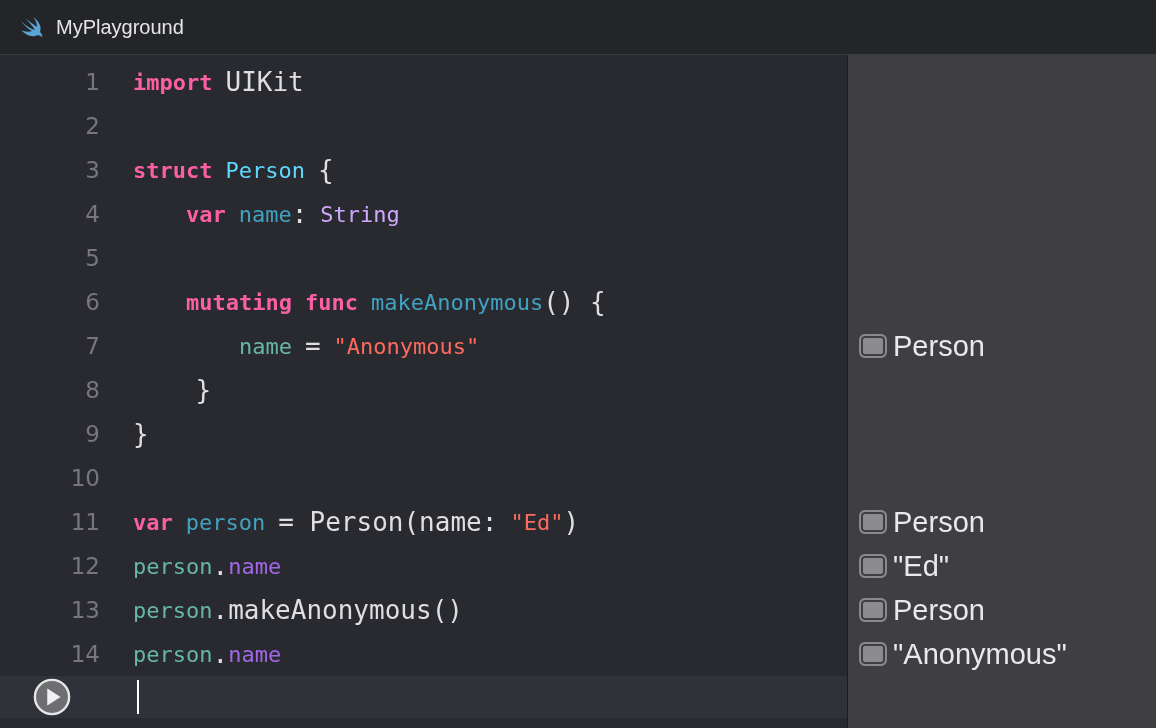 The width and height of the screenshot is (1156, 728). Describe the element at coordinates (138, 697) in the screenshot. I see `text-cursor` at that location.